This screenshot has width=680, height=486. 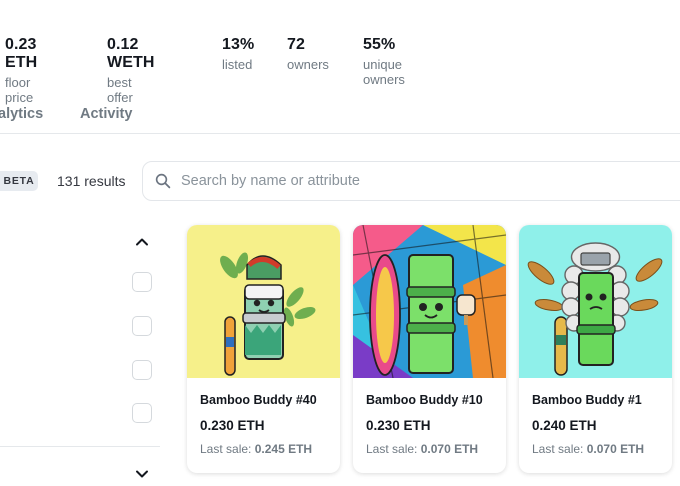 I want to click on results-count: 131 results, so click(x=91, y=181).